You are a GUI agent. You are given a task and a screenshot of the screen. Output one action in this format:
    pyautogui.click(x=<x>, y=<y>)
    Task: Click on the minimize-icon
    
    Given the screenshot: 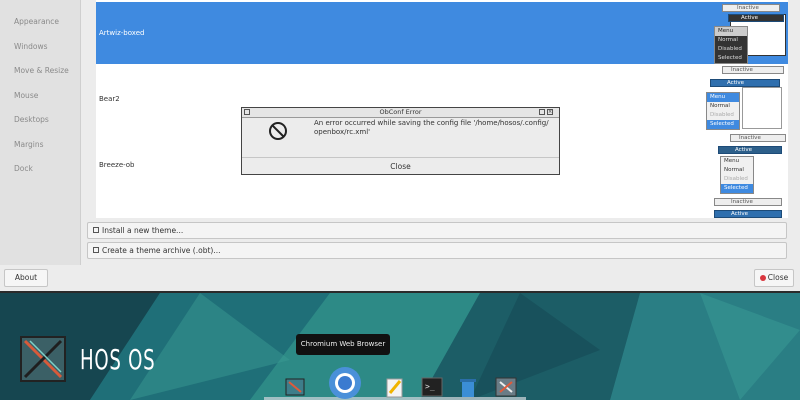 What is the action you would take?
    pyautogui.click(x=542, y=112)
    